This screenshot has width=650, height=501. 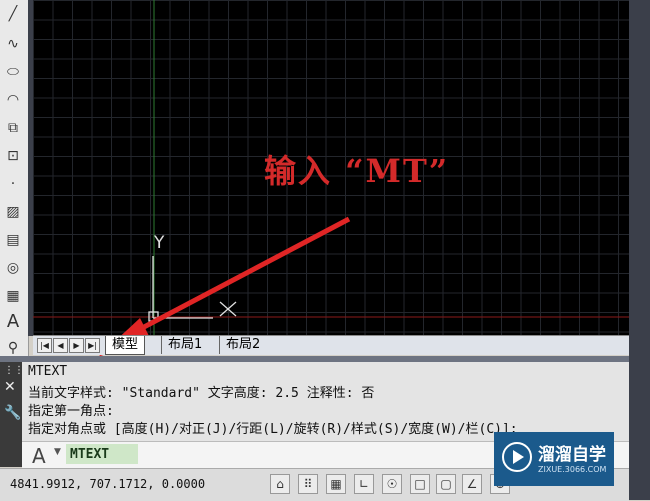 I want to click on gradient-icon: ▤, so click(x=13, y=240).